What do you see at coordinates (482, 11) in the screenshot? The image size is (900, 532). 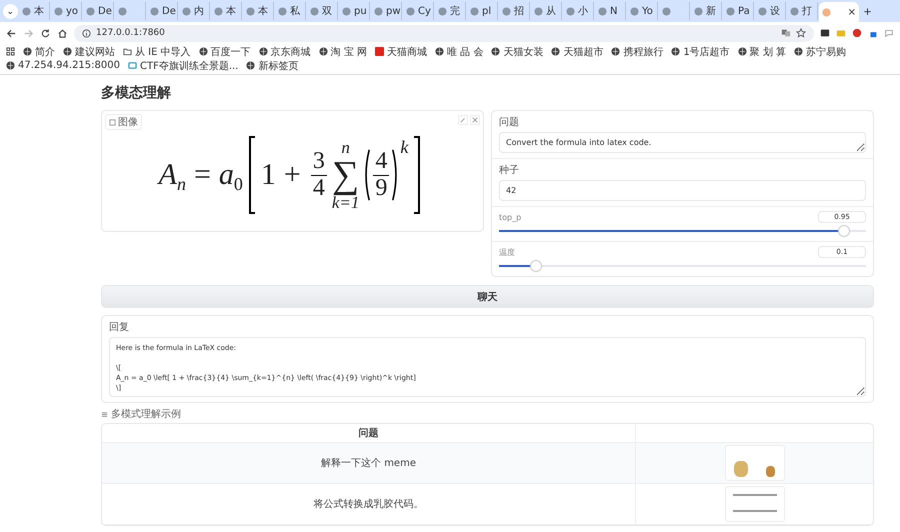 I see `browser-tab: pl` at bounding box center [482, 11].